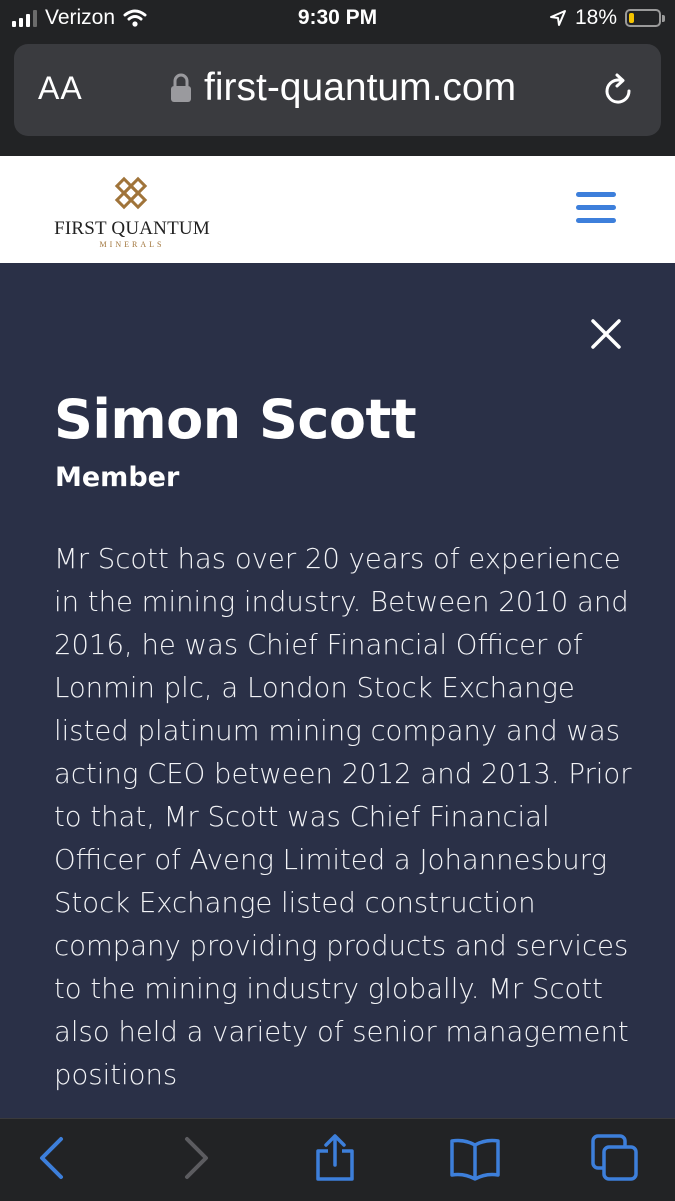 The width and height of the screenshot is (675, 1201). I want to click on share-button, so click(335, 1158).